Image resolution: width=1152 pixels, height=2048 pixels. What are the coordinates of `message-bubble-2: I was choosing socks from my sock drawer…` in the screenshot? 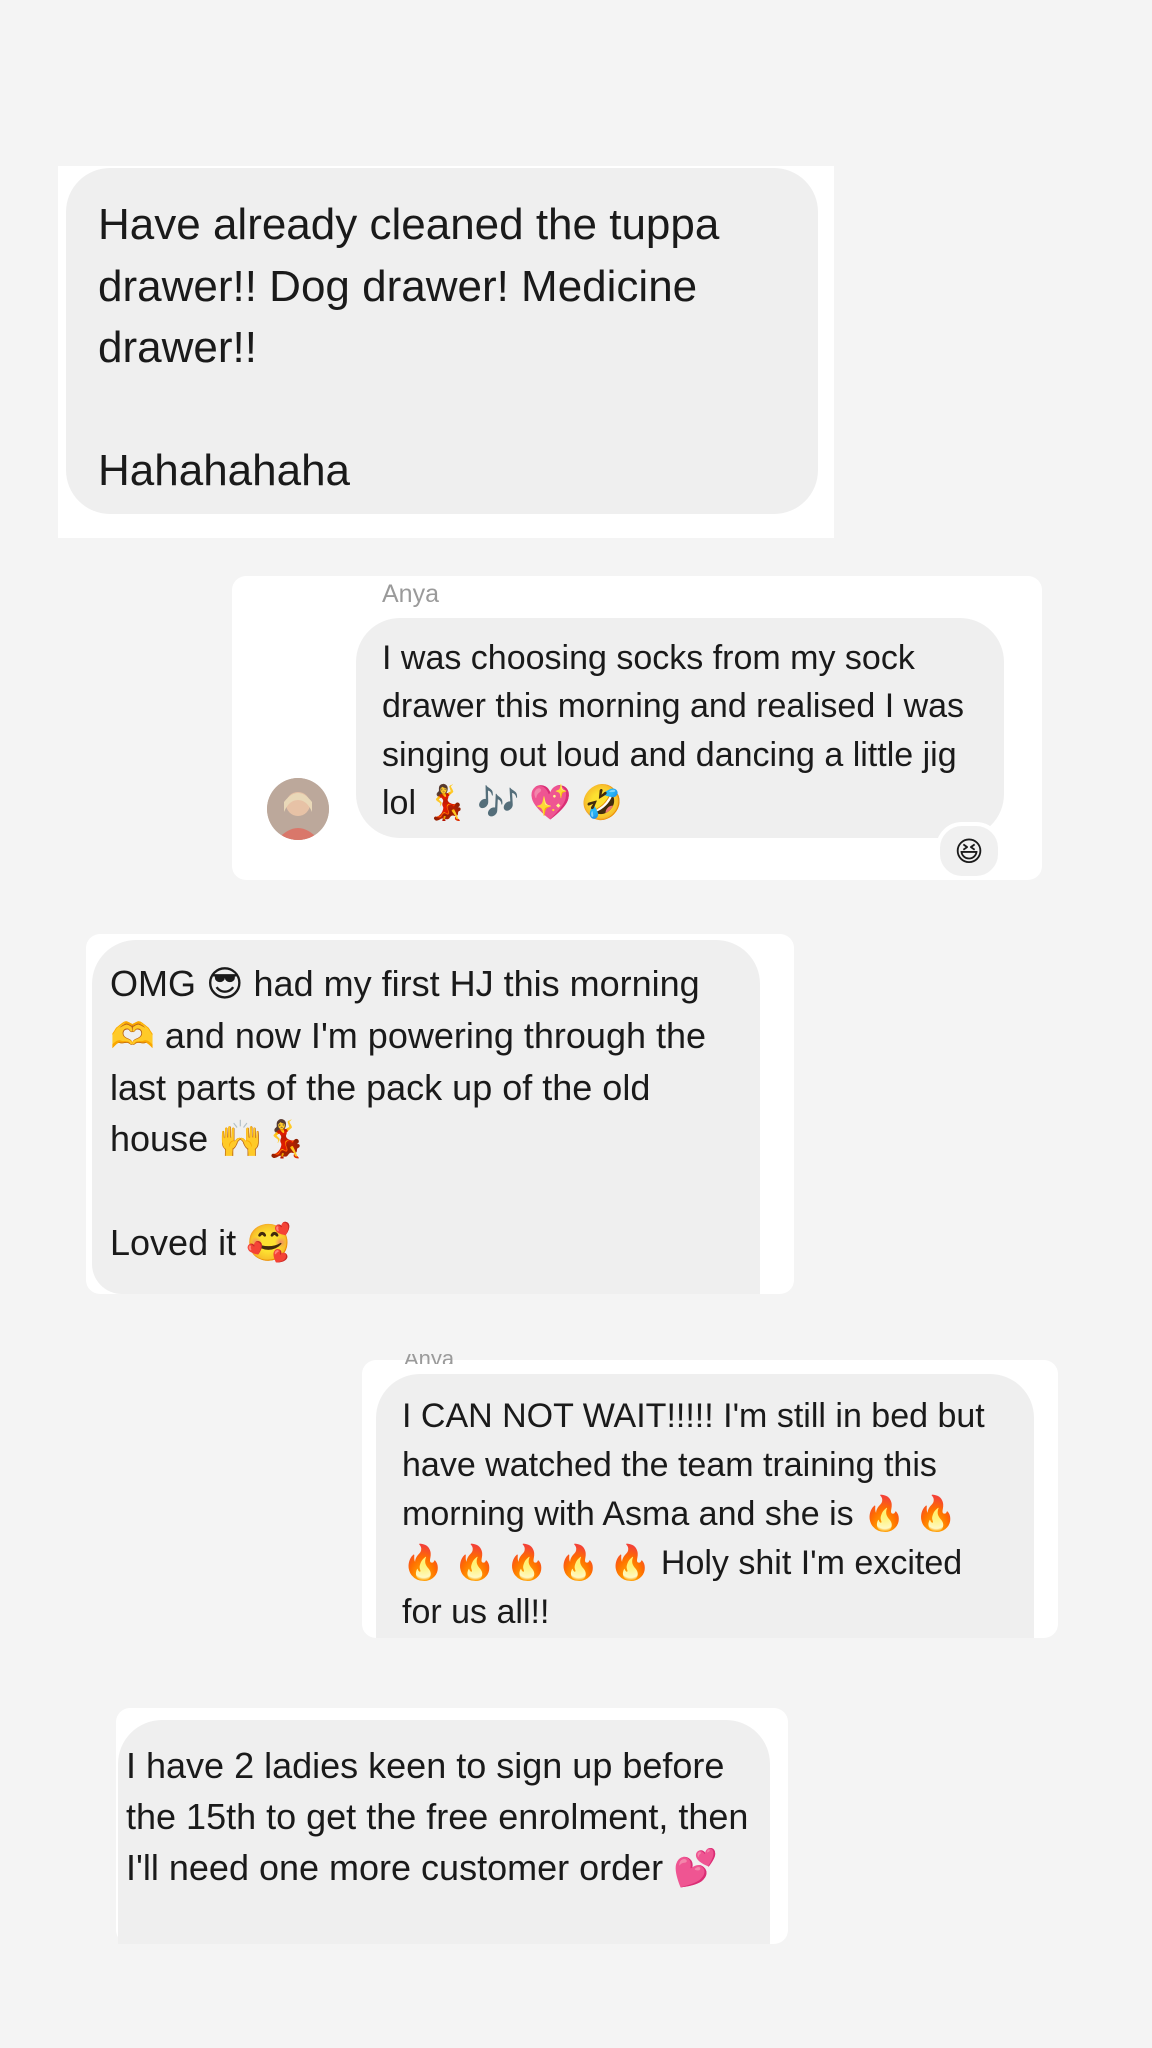 It's located at (680, 728).